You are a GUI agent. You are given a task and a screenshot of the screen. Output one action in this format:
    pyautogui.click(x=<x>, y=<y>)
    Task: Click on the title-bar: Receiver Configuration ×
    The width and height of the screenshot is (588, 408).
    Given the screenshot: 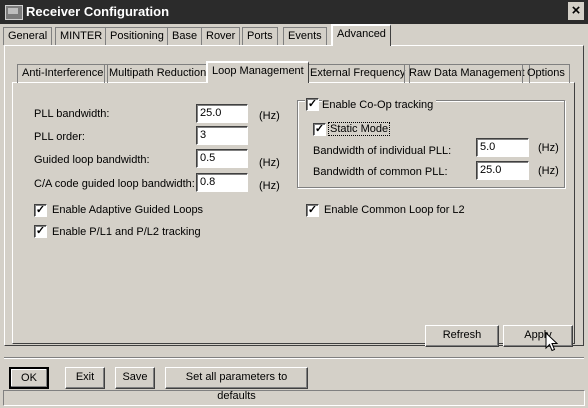 What is the action you would take?
    pyautogui.click(x=294, y=12)
    